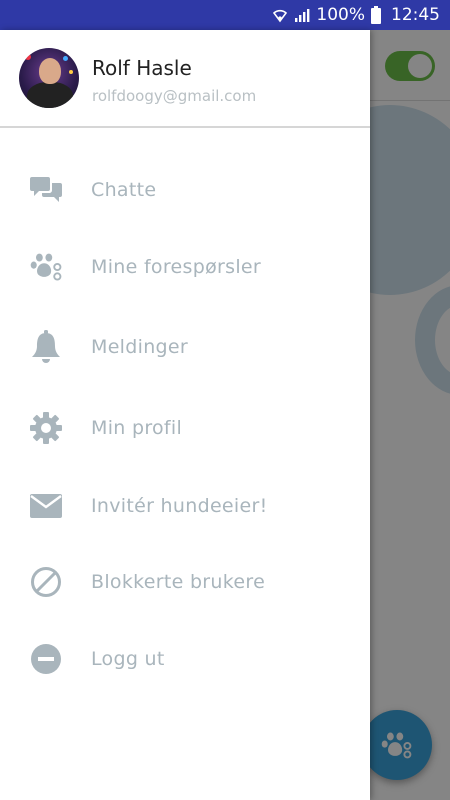 This screenshot has width=450, height=800. I want to click on chat-icon, so click(46, 190).